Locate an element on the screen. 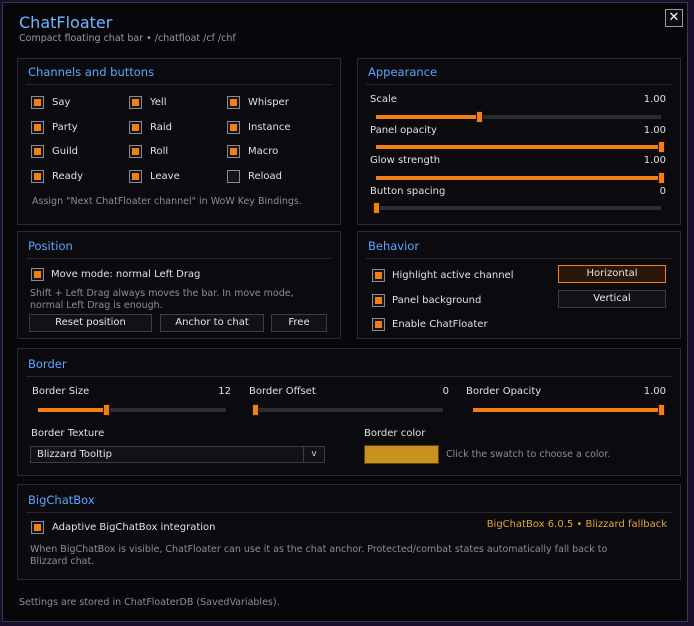  panel-opacity-slider-fill is located at coordinates (518, 147).